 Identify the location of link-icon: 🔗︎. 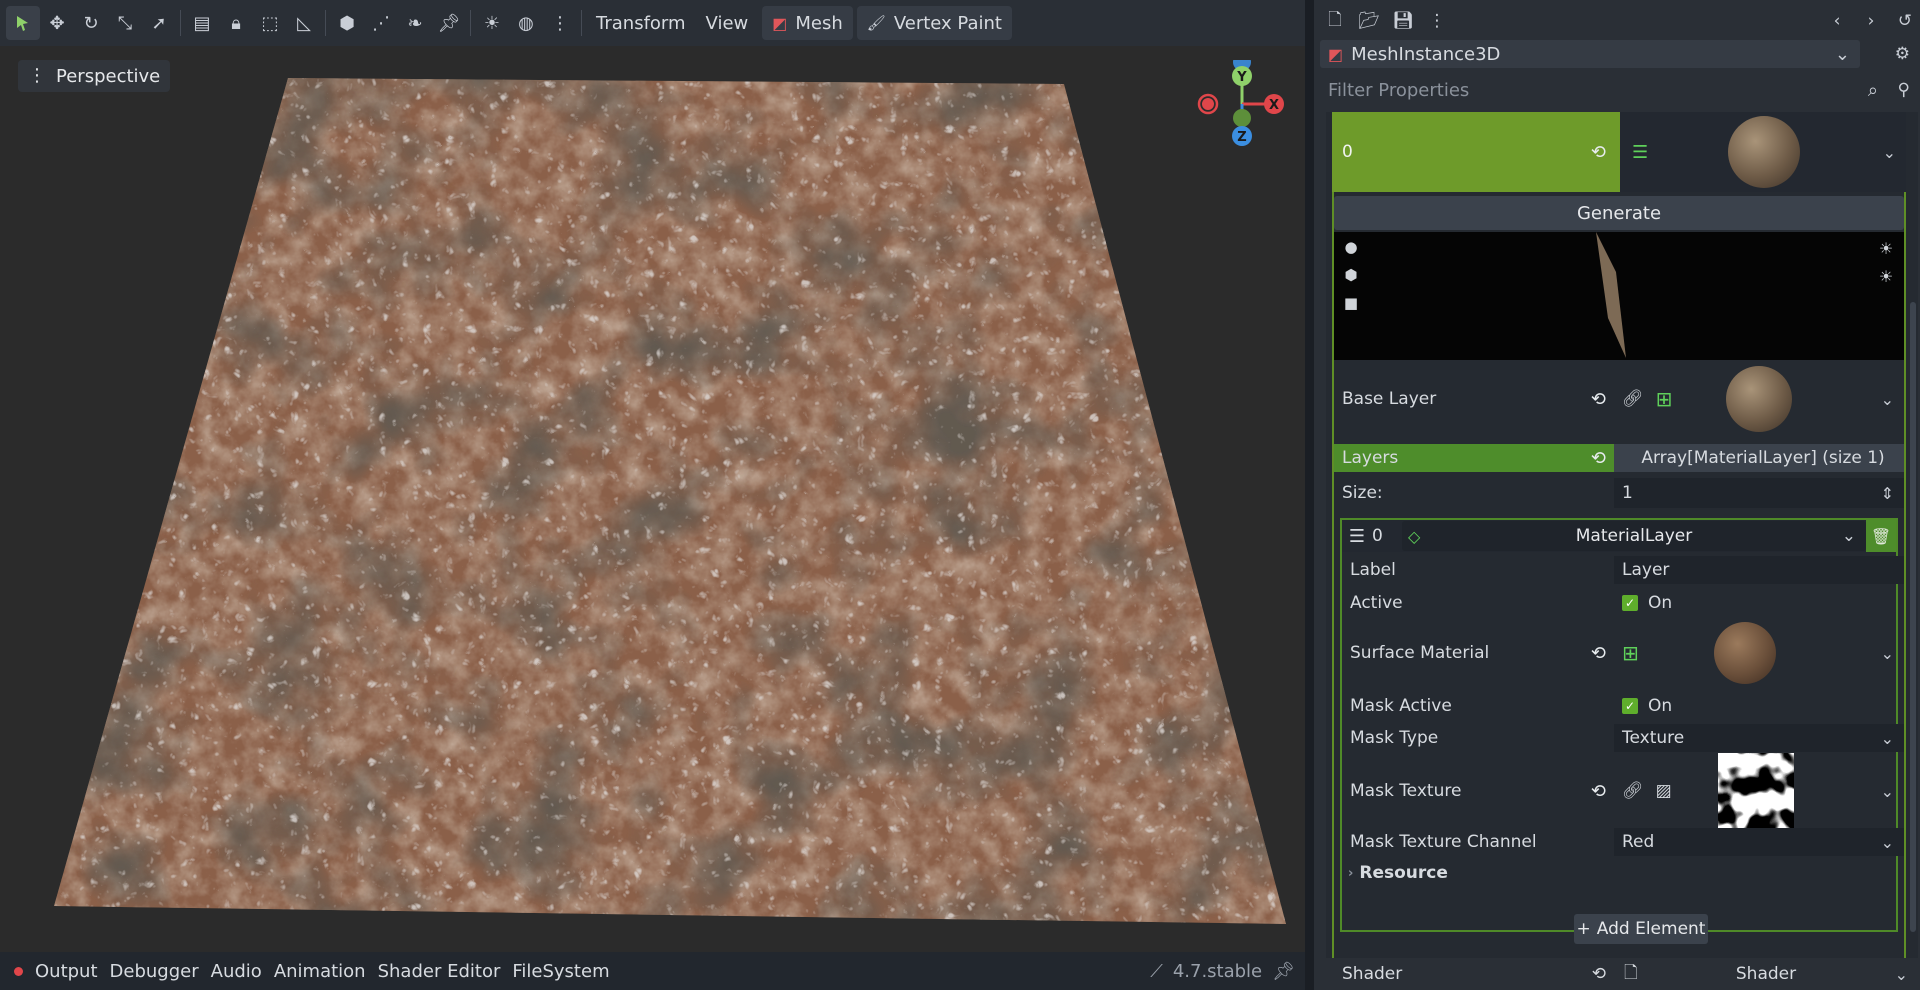
(1633, 791).